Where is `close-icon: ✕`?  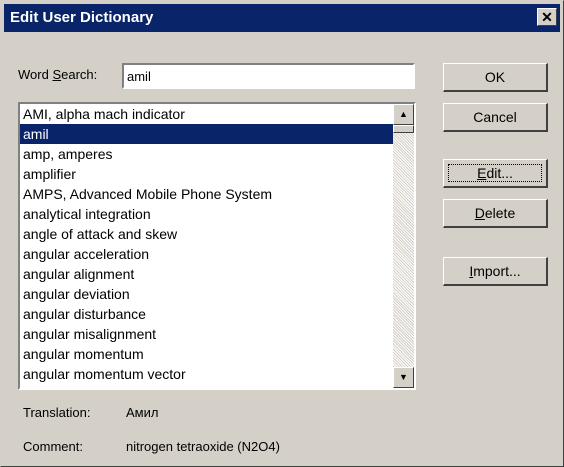 close-icon: ✕ is located at coordinates (547, 17).